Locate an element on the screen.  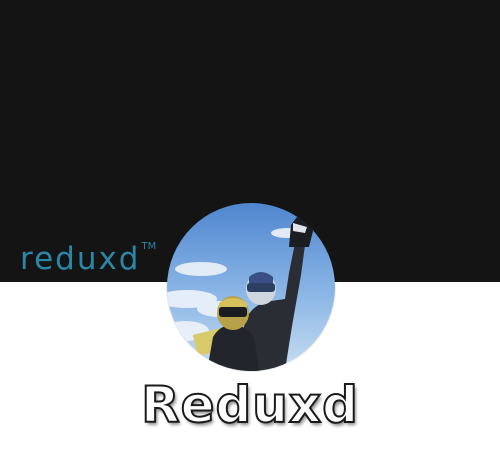
banner-logo-text: reduxd is located at coordinates (80, 259).